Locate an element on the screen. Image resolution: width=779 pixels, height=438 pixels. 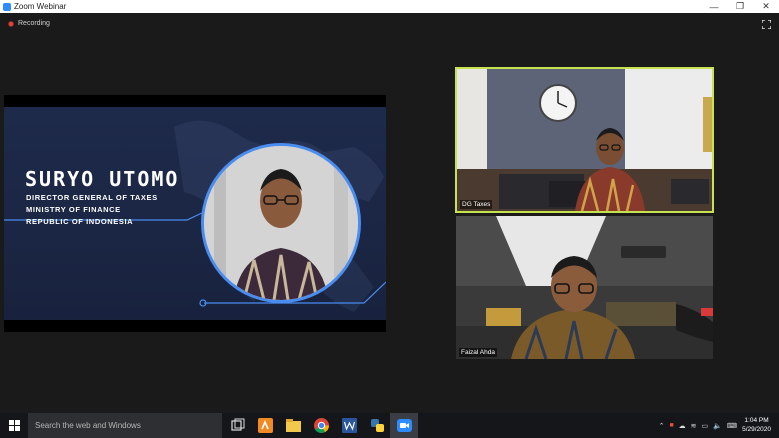
window-controls: — ❐ ✕ is located at coordinates (740, 6).